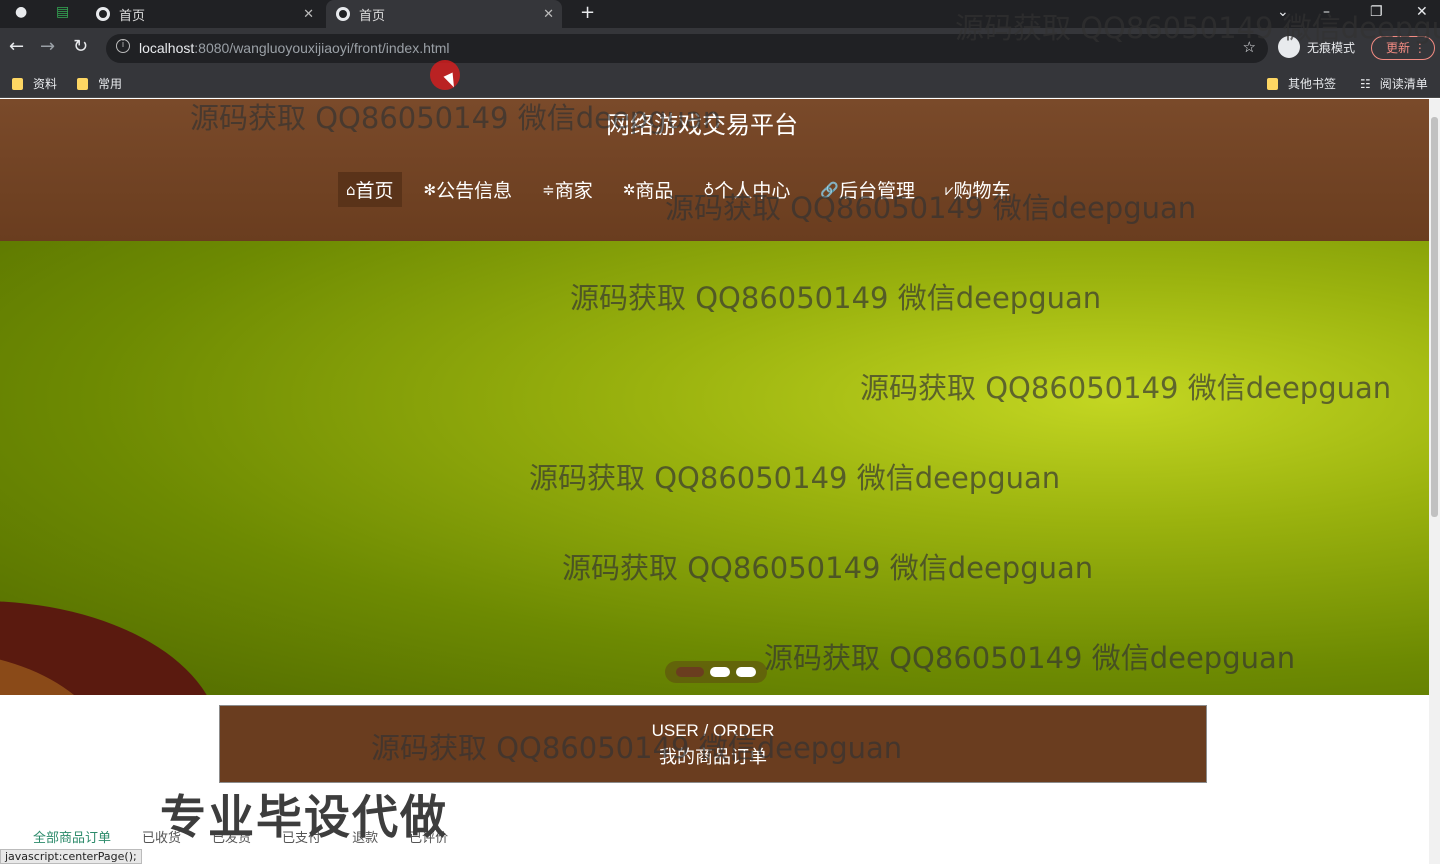  I want to click on bookmark-label: 资料, so click(45, 84).